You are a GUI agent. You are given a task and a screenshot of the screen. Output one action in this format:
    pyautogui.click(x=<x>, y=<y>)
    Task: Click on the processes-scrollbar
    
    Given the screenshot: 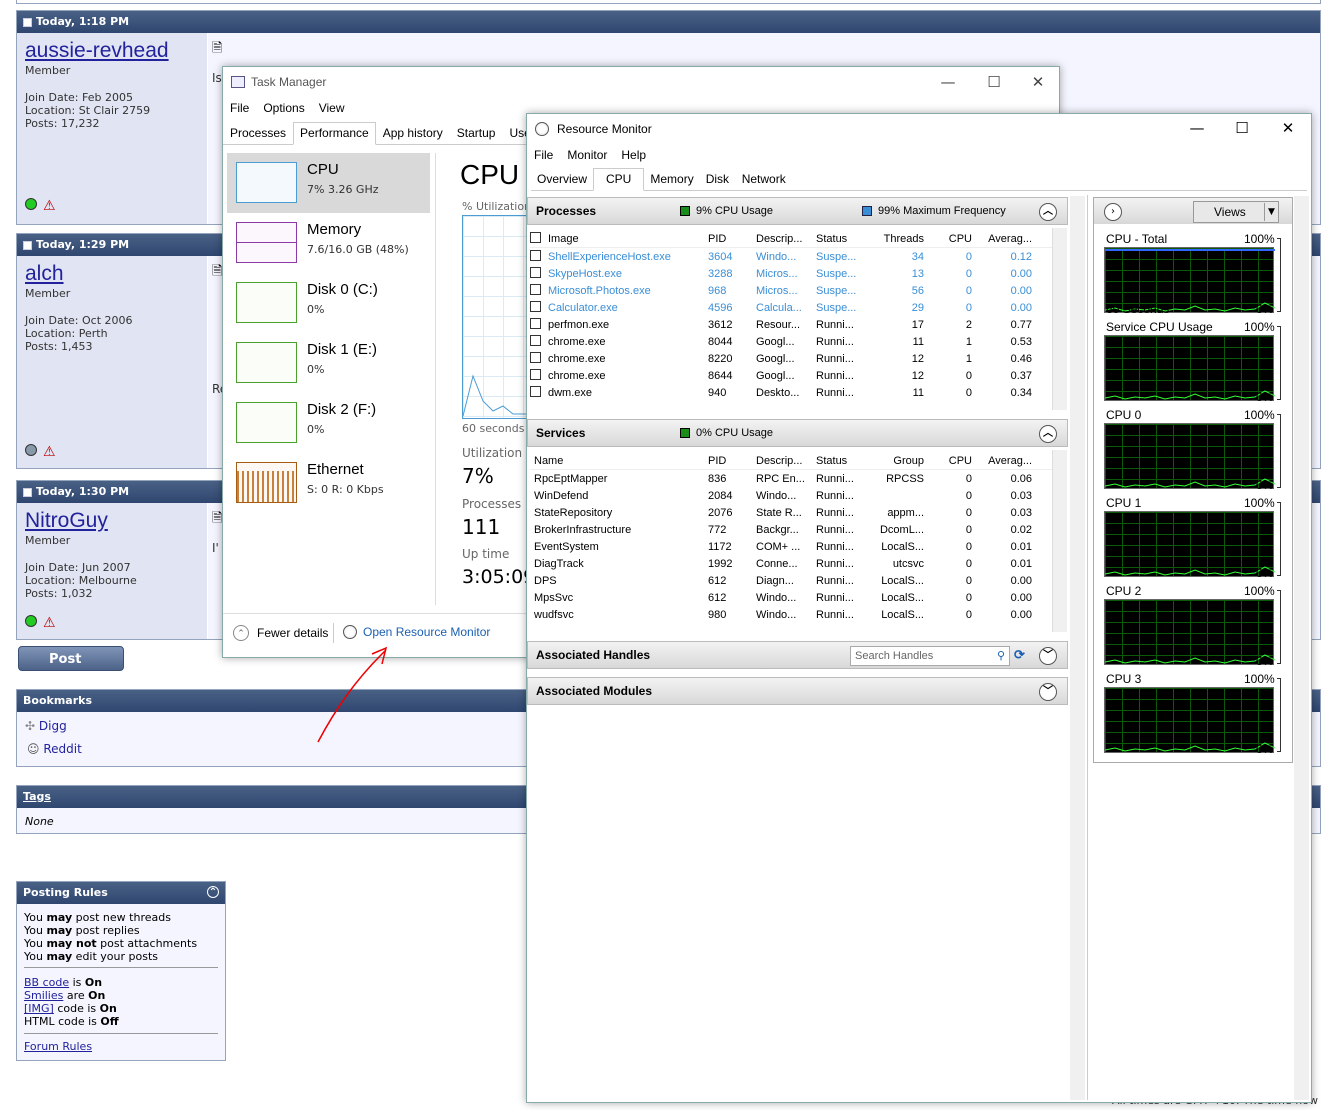 What is the action you would take?
    pyautogui.click(x=1059, y=319)
    